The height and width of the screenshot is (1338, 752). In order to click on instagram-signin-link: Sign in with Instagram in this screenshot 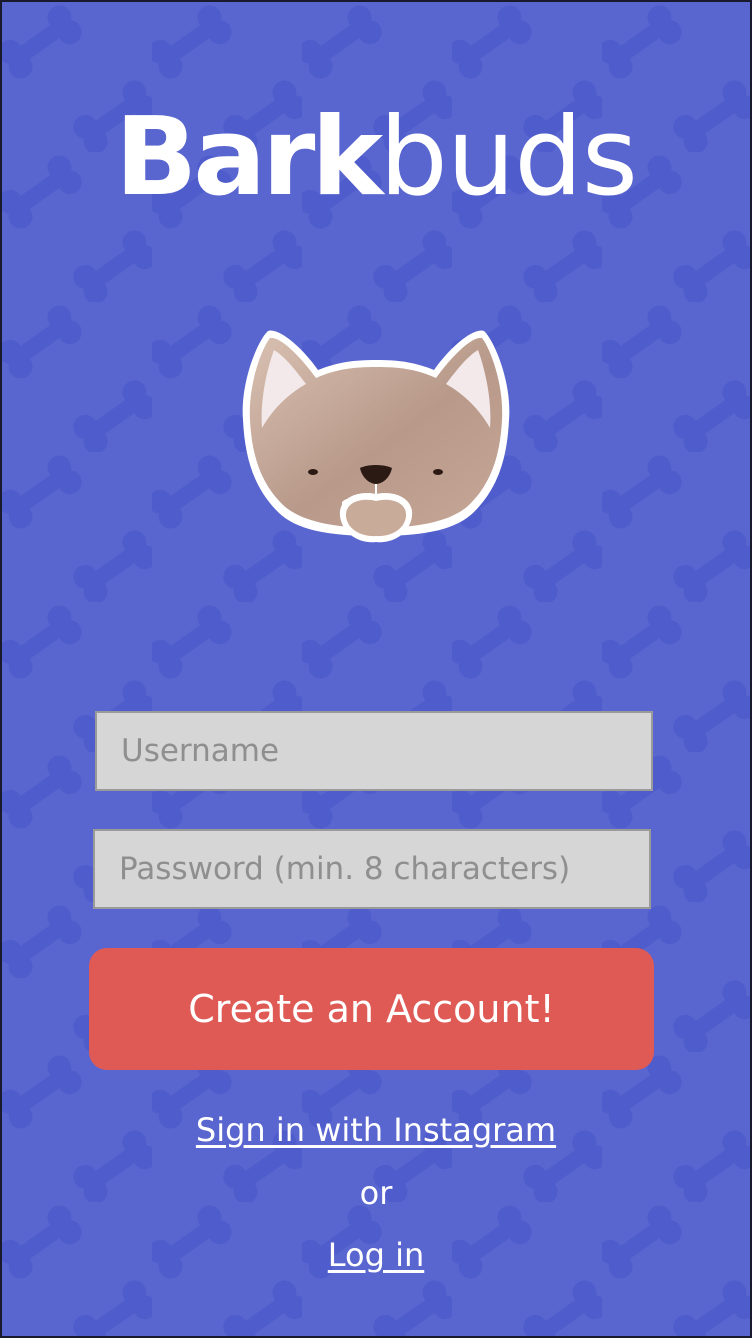, I will do `click(376, 1130)`.